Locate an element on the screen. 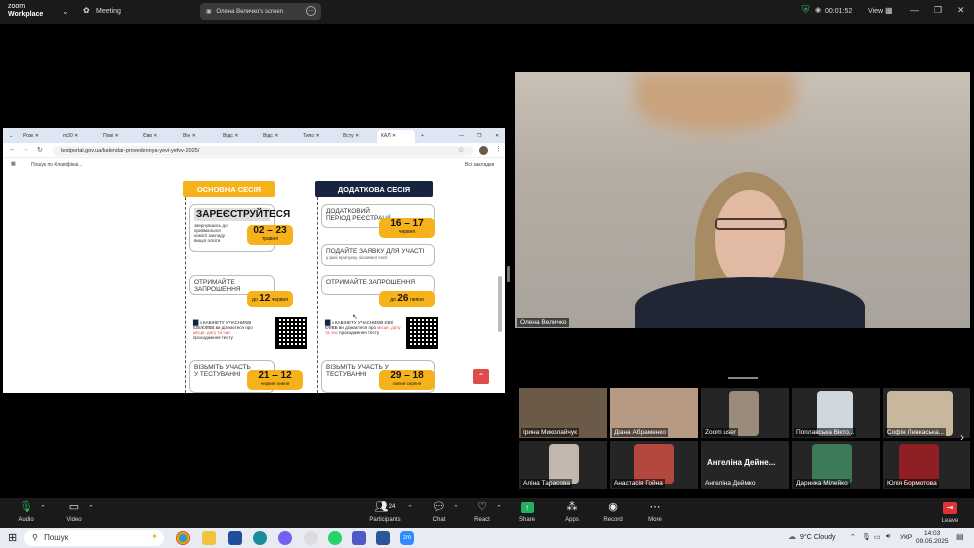  participant-tile: Ірина Миколайчук is located at coordinates (563, 413).